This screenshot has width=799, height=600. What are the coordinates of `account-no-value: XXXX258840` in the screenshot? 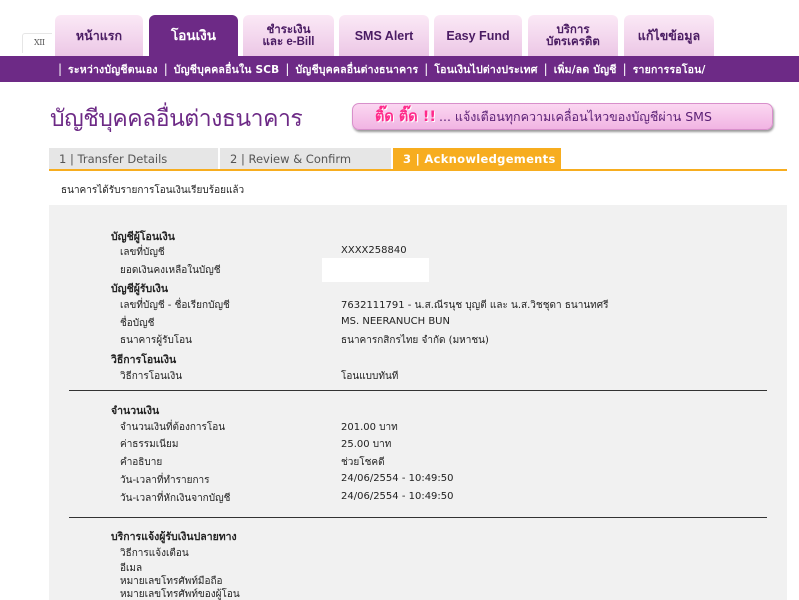 It's located at (374, 250).